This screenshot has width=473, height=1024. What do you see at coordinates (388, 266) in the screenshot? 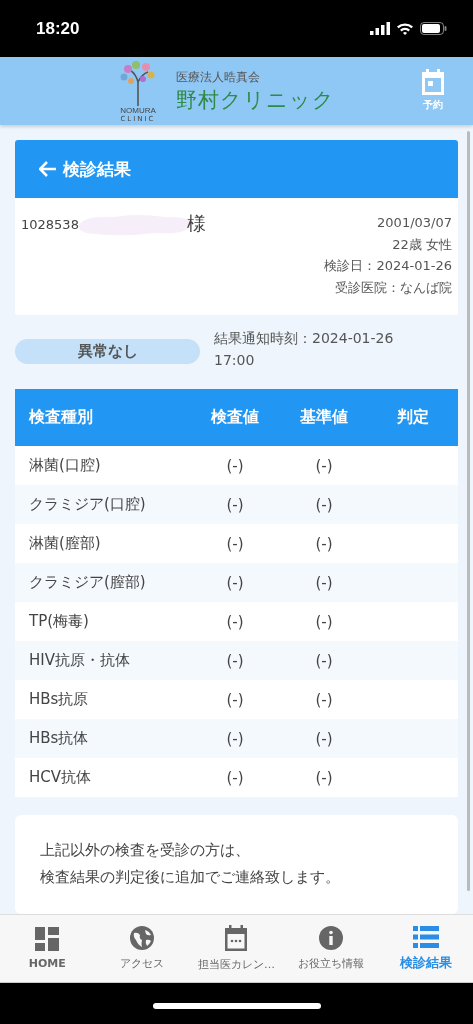
I see `exam-date: 検診日：2024-01-26` at bounding box center [388, 266].